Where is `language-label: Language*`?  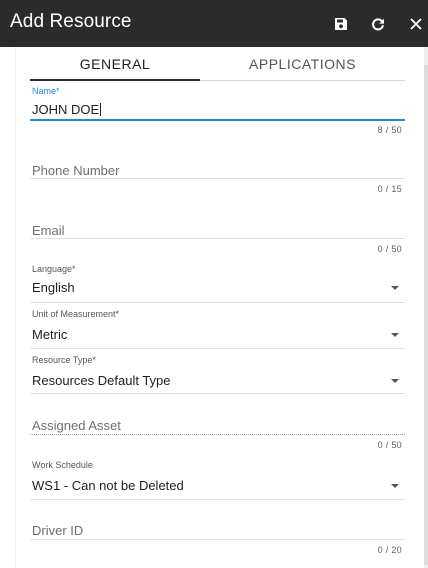
language-label: Language* is located at coordinates (54, 269).